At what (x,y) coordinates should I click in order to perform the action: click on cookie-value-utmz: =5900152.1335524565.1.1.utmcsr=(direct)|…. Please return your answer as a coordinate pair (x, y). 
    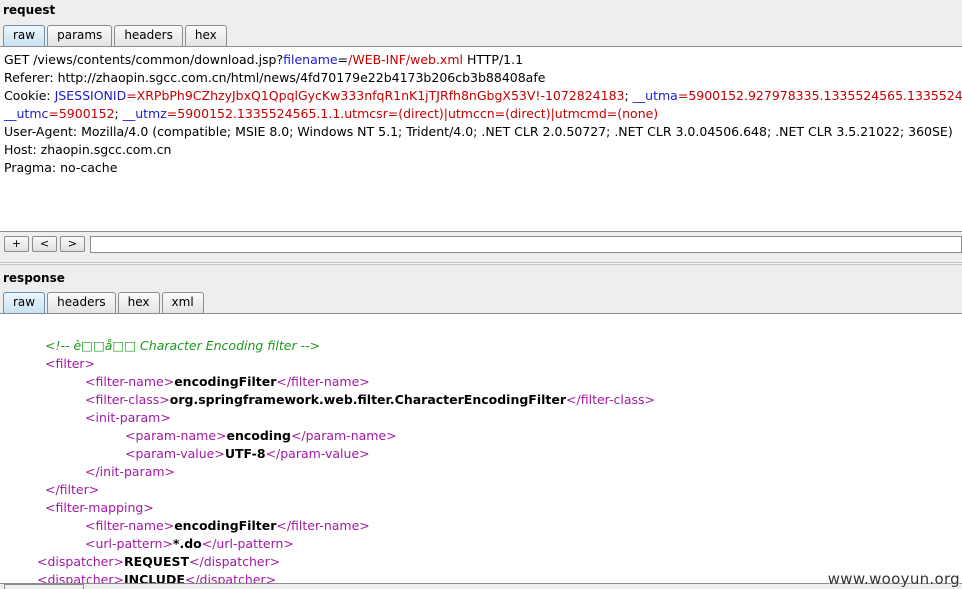
    Looking at the image, I should click on (412, 113).